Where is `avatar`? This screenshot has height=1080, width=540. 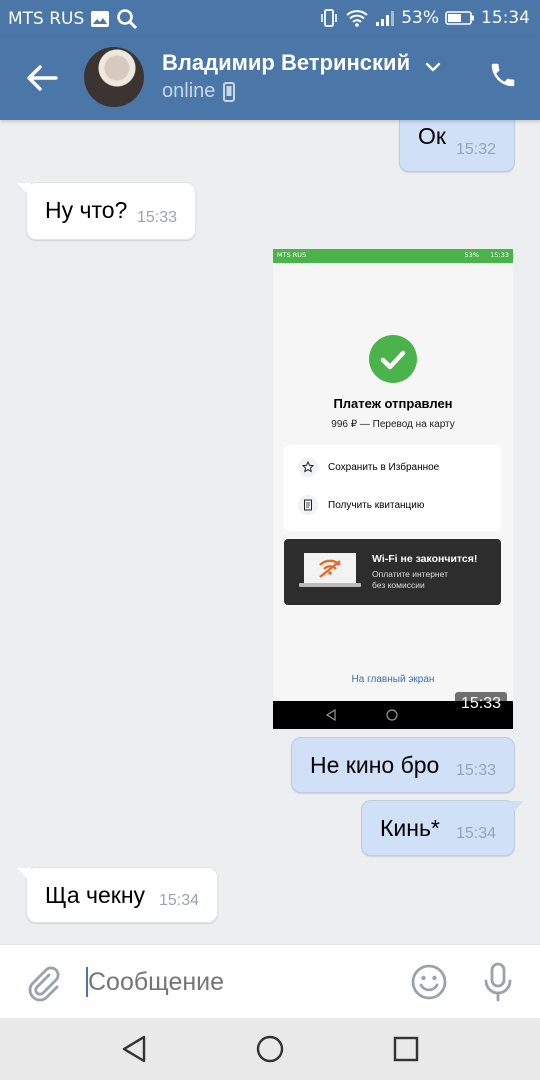 avatar is located at coordinates (114, 77).